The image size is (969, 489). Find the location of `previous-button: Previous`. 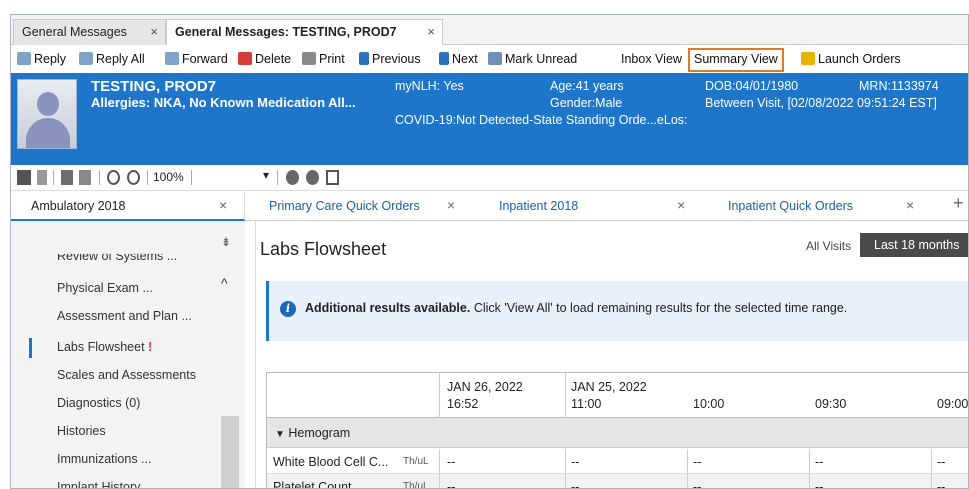

previous-button: Previous is located at coordinates (390, 60).